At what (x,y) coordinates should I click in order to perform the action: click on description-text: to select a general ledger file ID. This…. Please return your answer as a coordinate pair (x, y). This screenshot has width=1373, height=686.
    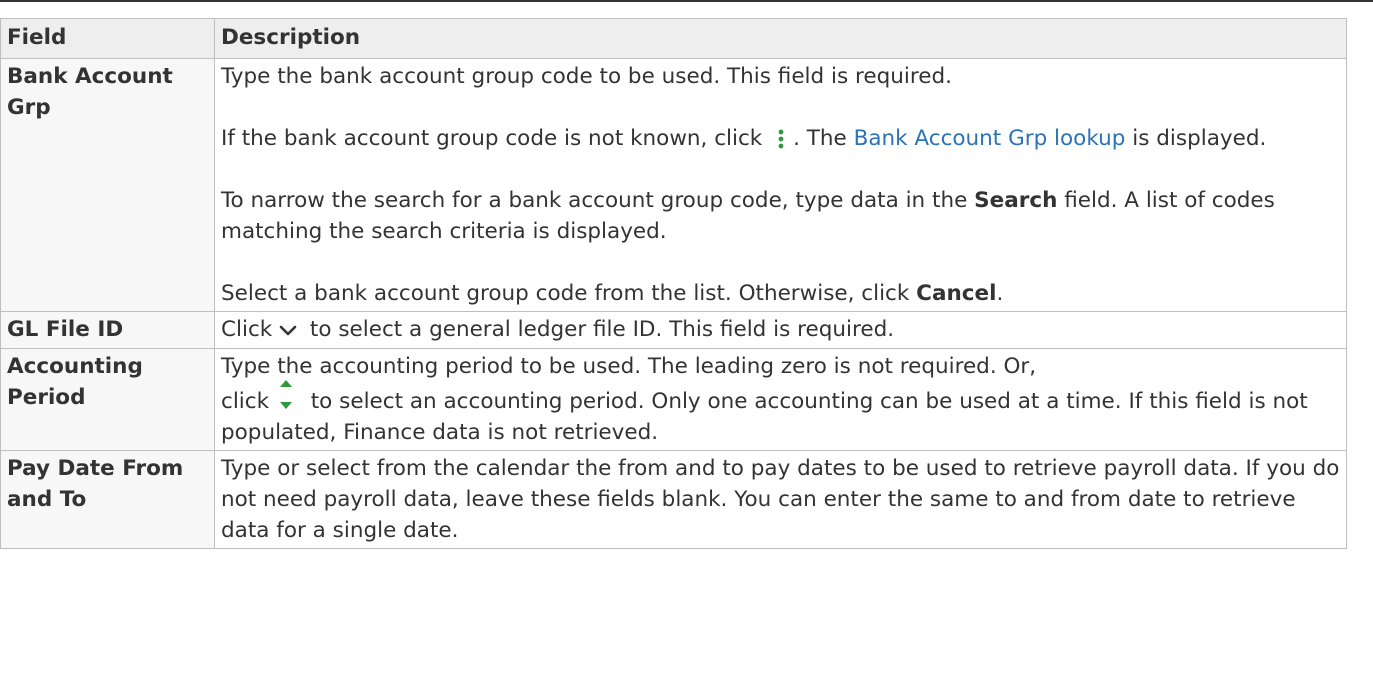
    Looking at the image, I should click on (602, 329).